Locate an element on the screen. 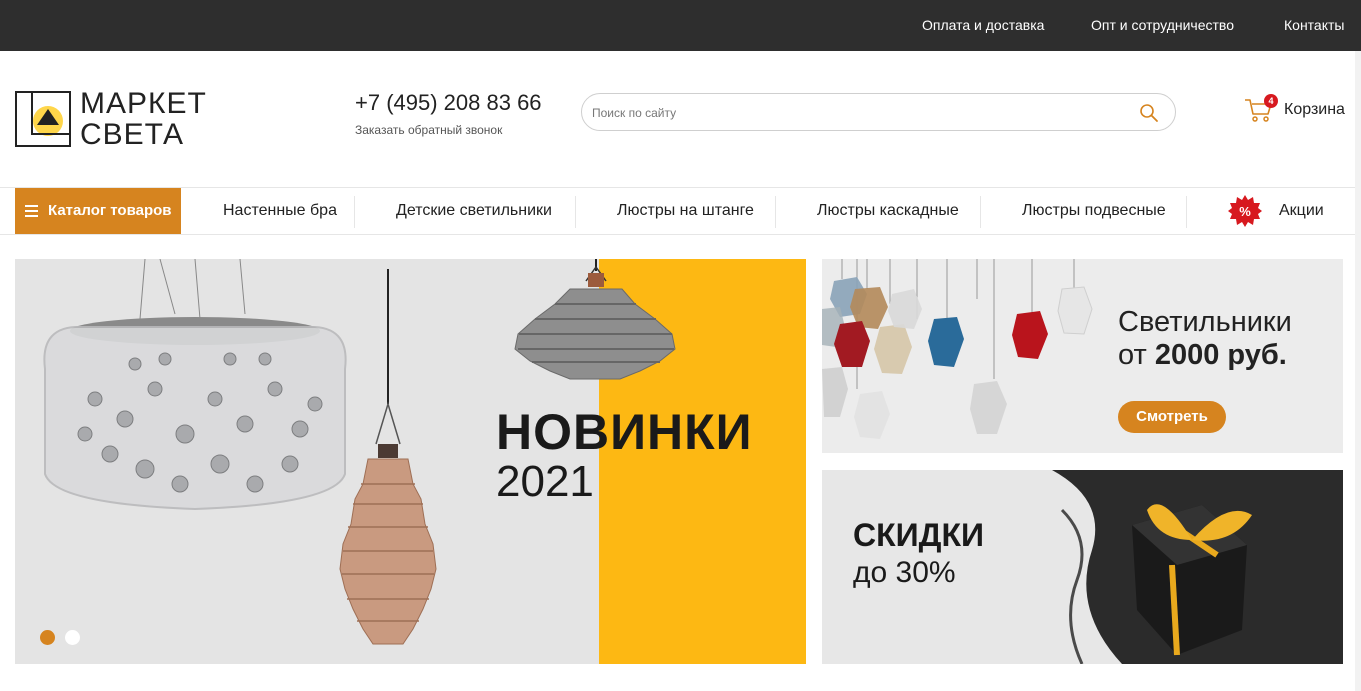 The height and width of the screenshot is (691, 1361). banner-lamps-text: Светильники от 2000 руб. is located at coordinates (1205, 339).